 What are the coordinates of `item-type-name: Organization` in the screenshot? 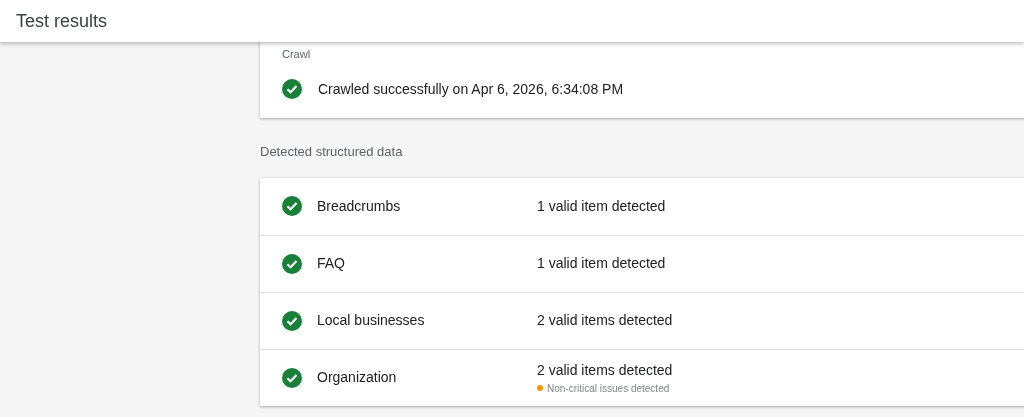 It's located at (357, 377).